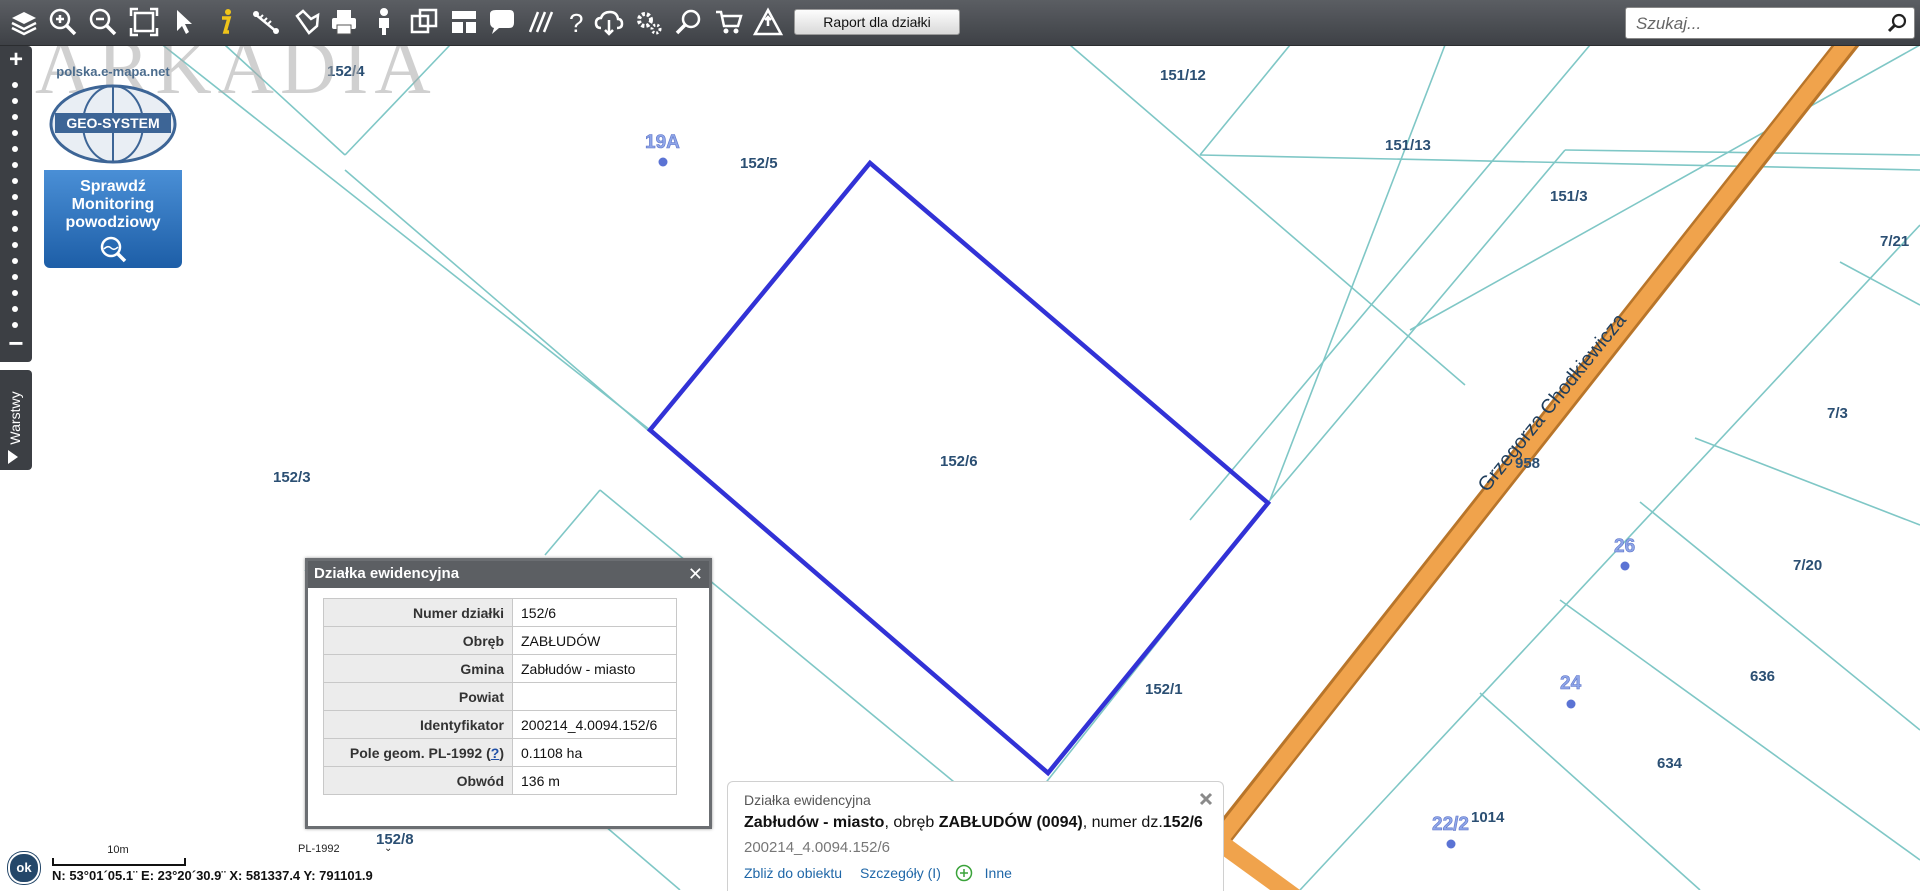  Describe the element at coordinates (418, 668) in the screenshot. I see `attribute-key: Gmina` at that location.